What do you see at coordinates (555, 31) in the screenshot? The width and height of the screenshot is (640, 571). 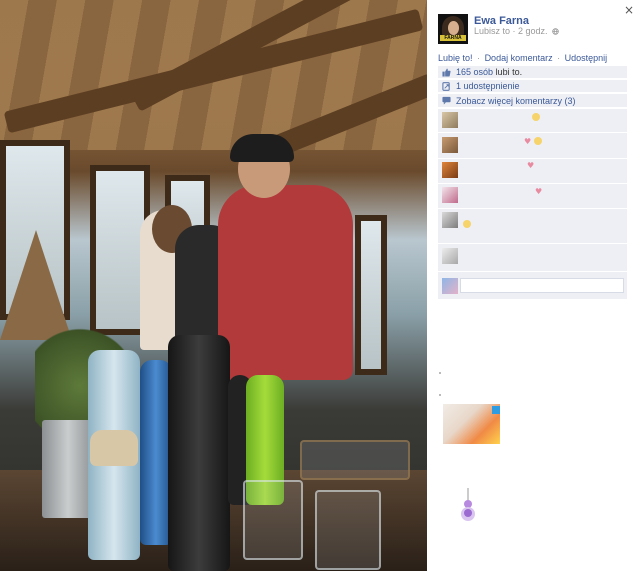 I see `globe-icon` at bounding box center [555, 31].